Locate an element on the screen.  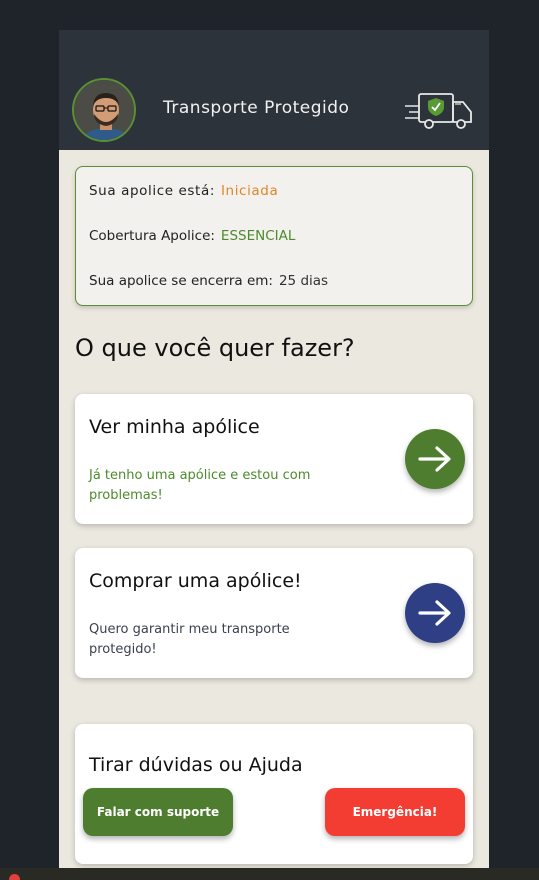
buy-policy-description: Quero garantir meu transporte protegido! is located at coordinates (189, 639).